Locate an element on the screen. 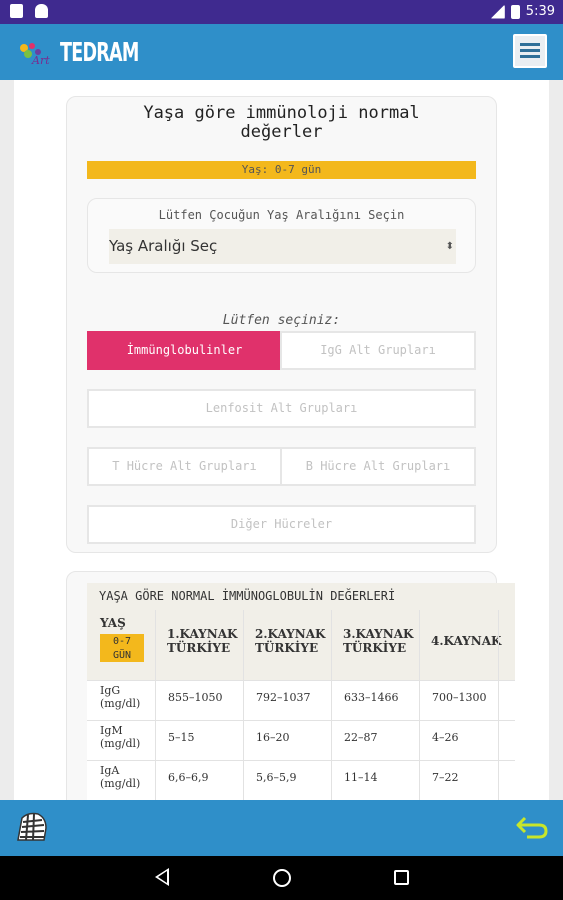  select-arrows-icon: ⬍ is located at coordinates (449, 246).